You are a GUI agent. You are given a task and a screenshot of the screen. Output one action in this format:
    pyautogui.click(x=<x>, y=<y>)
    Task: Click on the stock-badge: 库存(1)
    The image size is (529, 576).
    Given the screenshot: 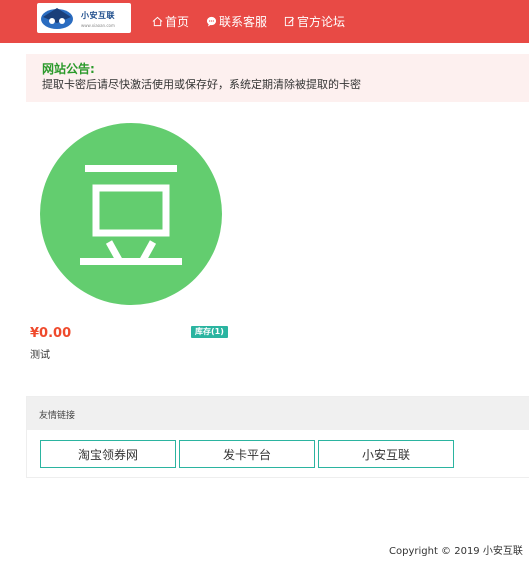 What is the action you would take?
    pyautogui.click(x=209, y=332)
    